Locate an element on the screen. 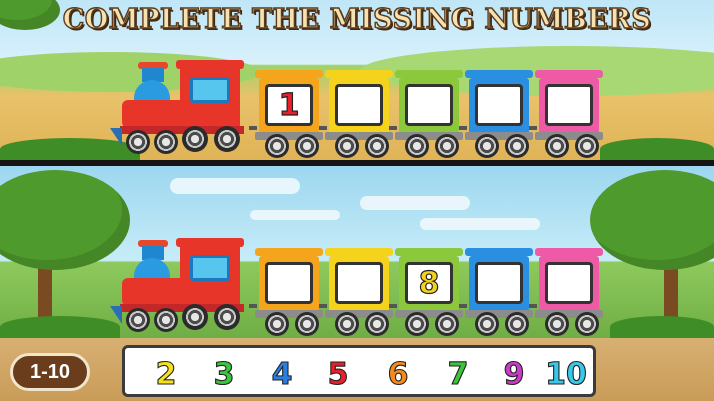 Image resolution: width=714 pixels, height=401 pixels. number-tray: 2 3 4 5 6 7 9 10 is located at coordinates (359, 371).